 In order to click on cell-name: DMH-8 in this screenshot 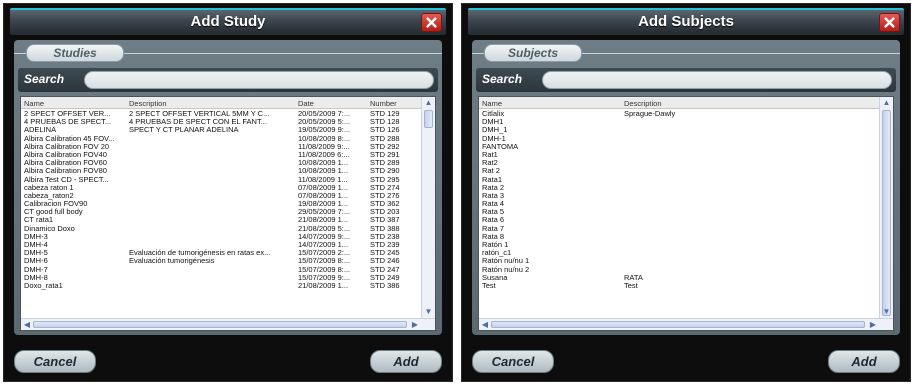, I will do `click(36, 277)`.